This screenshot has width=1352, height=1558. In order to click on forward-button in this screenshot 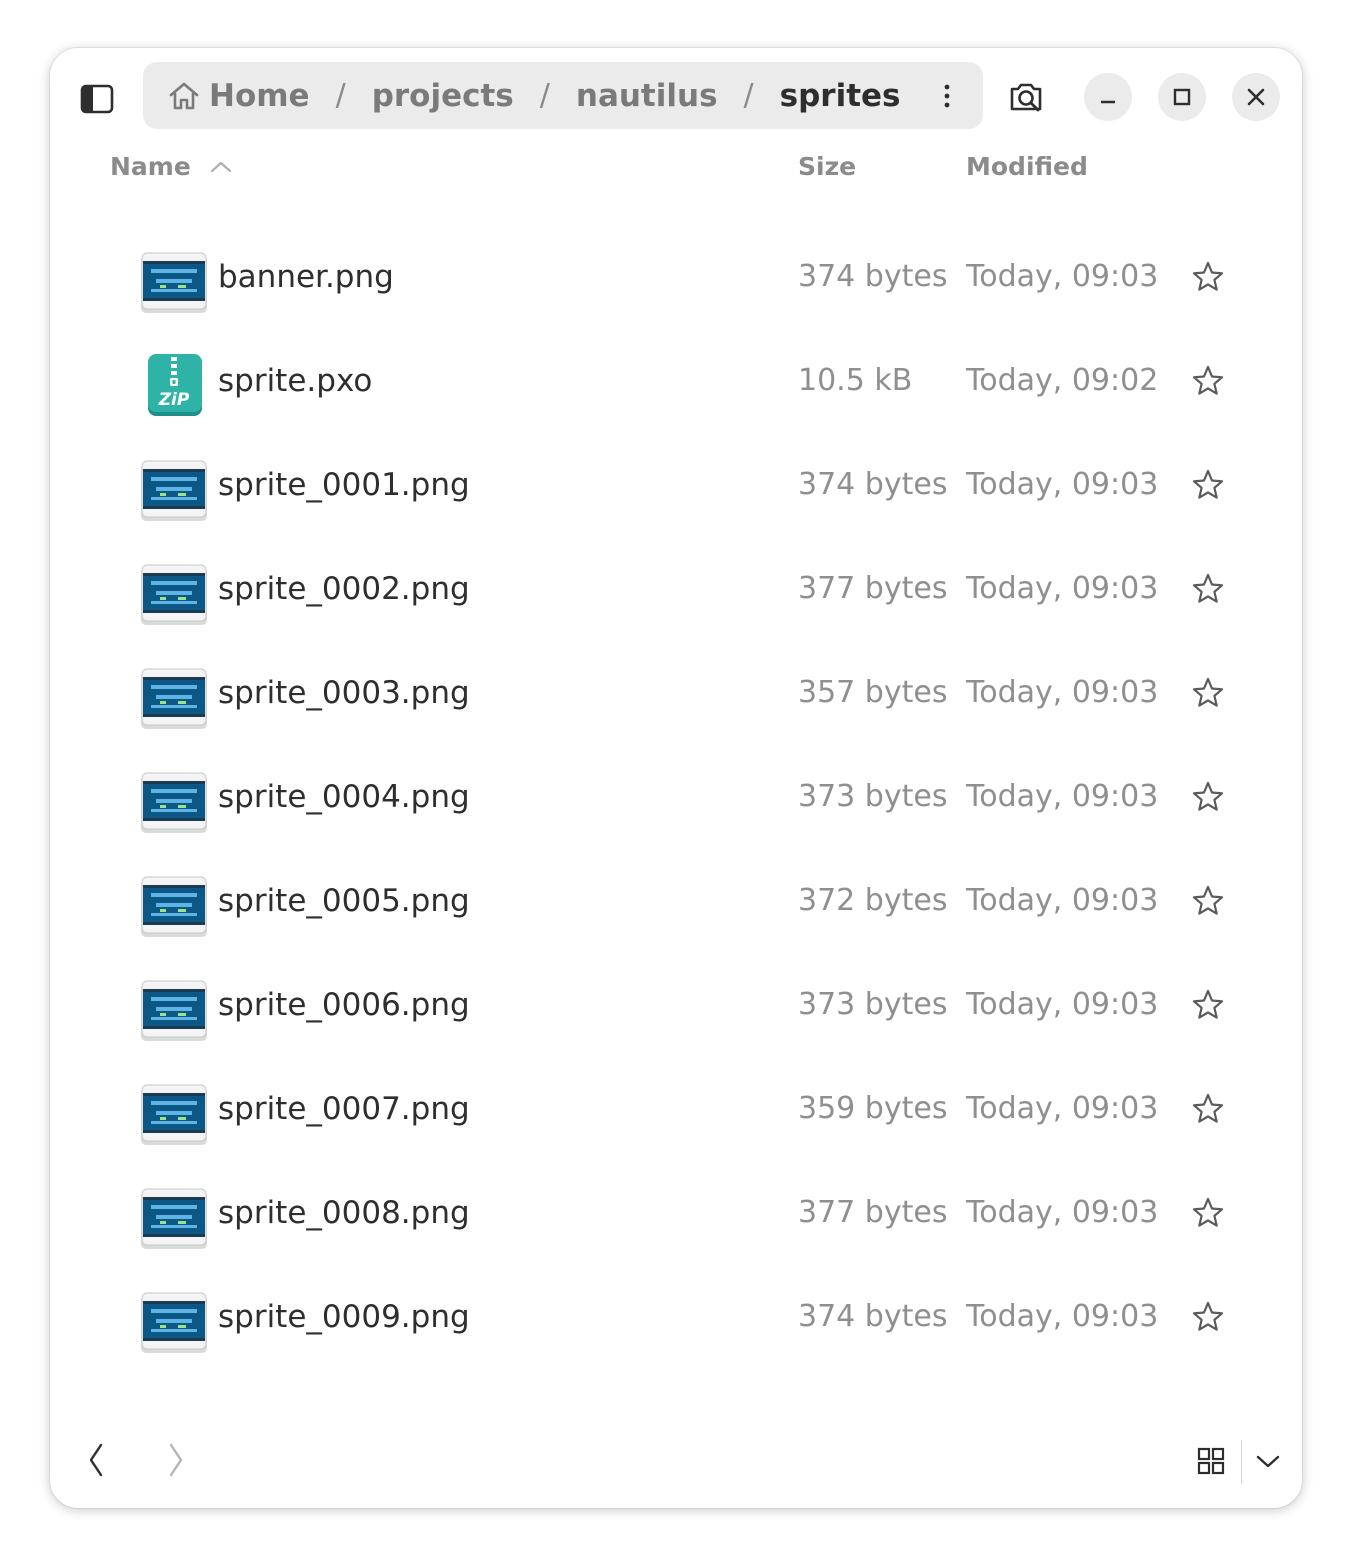, I will do `click(176, 1460)`.